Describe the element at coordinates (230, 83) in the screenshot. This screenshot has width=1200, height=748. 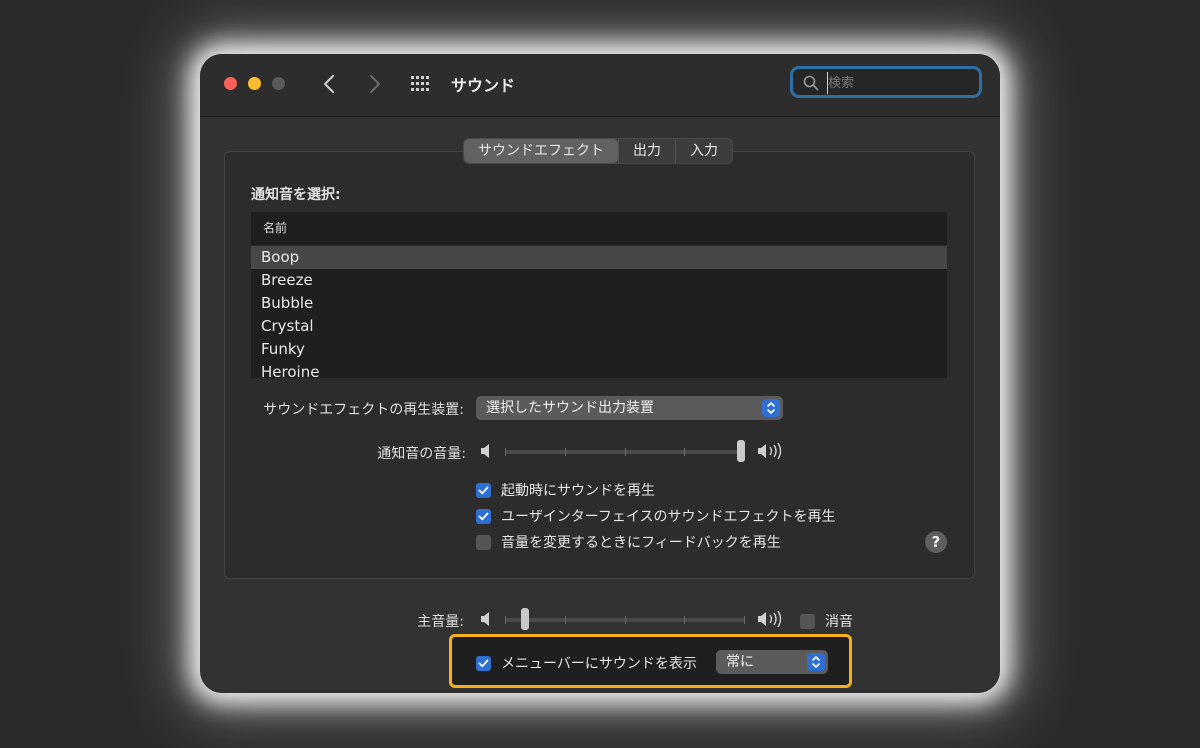
I see `close-button` at that location.